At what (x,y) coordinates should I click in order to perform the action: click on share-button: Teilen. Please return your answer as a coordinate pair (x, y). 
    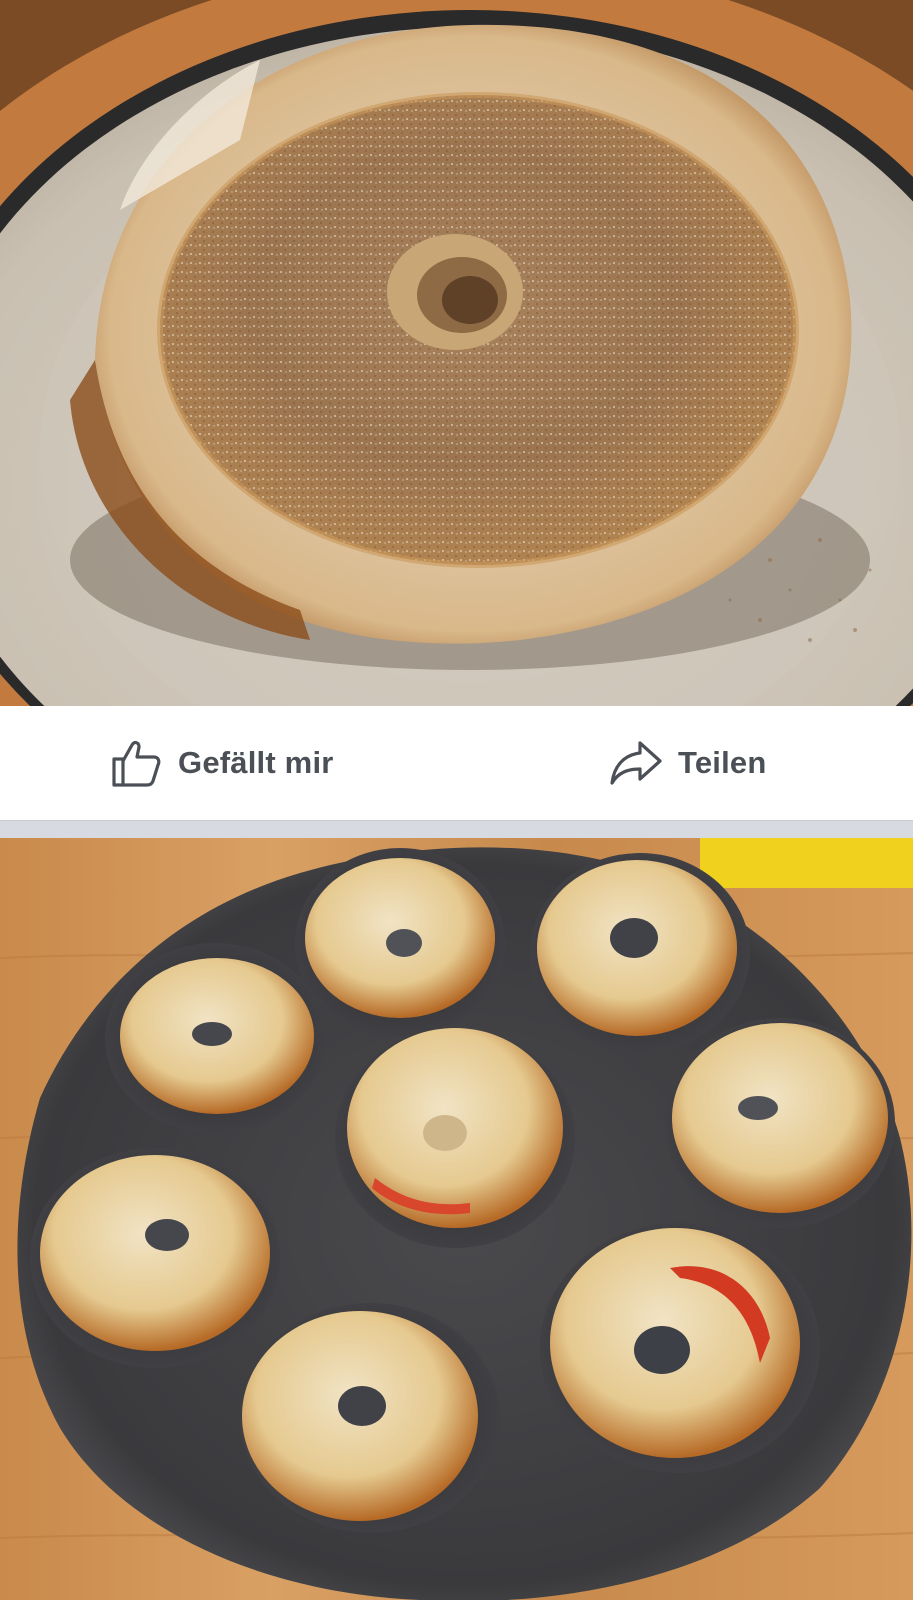
    Looking at the image, I should click on (687, 763).